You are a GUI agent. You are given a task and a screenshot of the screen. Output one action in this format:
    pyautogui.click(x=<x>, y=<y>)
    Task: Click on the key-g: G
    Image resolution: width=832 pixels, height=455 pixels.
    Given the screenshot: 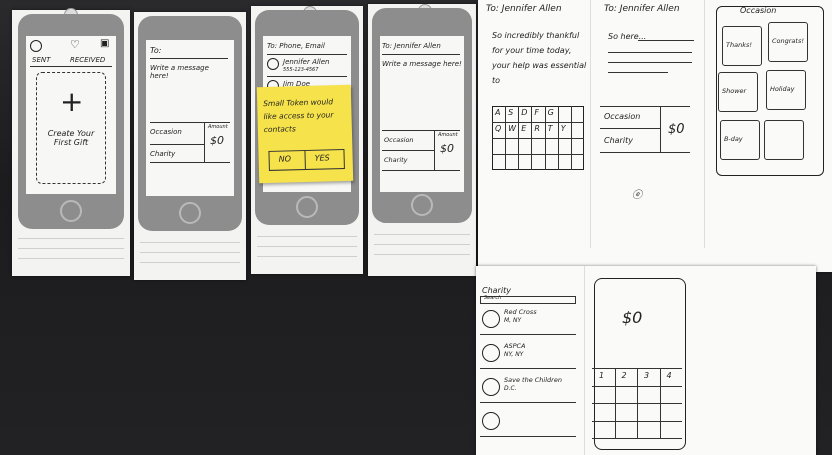 What is the action you would take?
    pyautogui.click(x=550, y=112)
    